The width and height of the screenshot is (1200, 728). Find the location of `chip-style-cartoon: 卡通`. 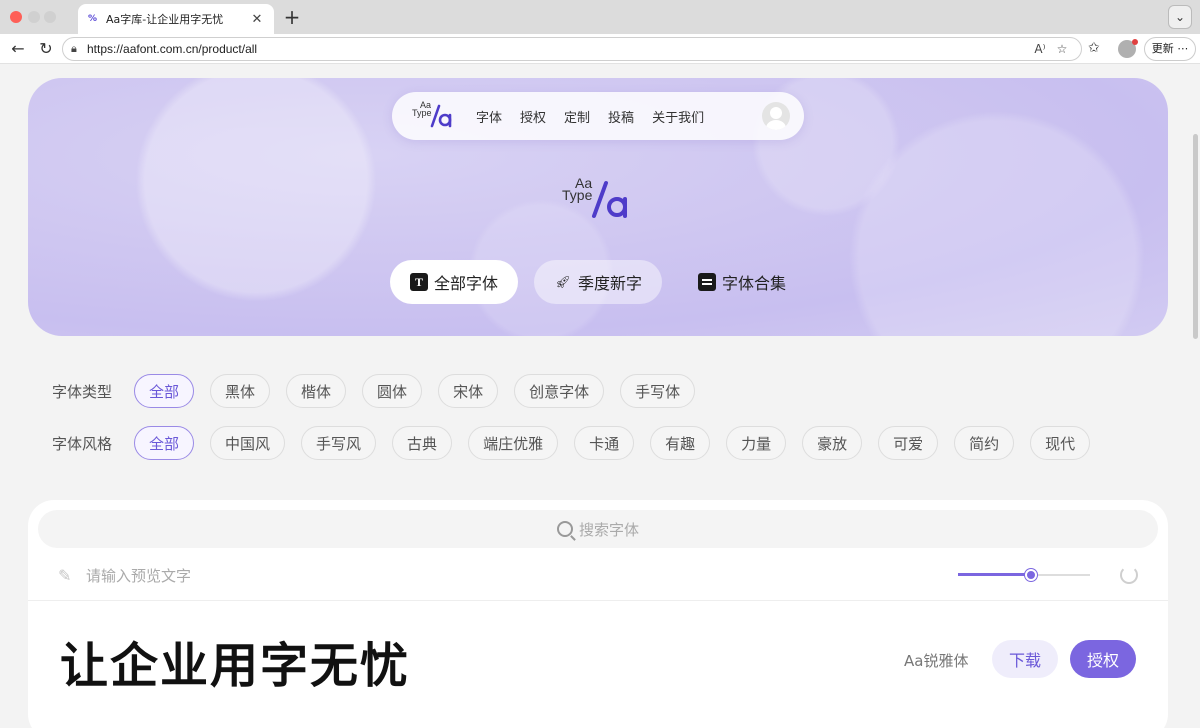

chip-style-cartoon: 卡通 is located at coordinates (604, 443).